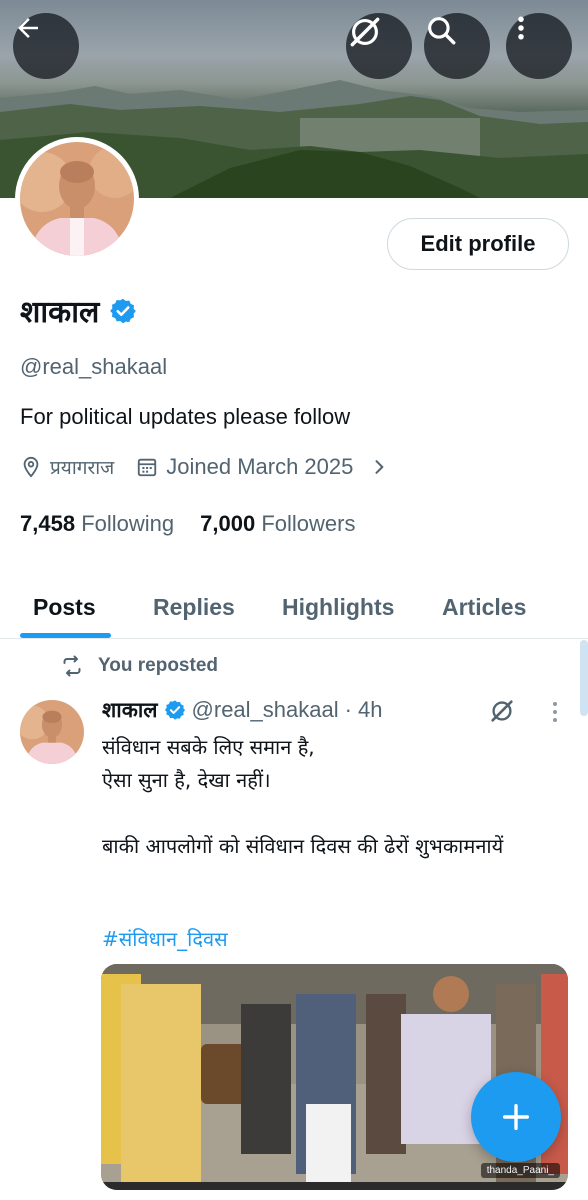  Describe the element at coordinates (46, 46) in the screenshot. I see `back-button` at that location.